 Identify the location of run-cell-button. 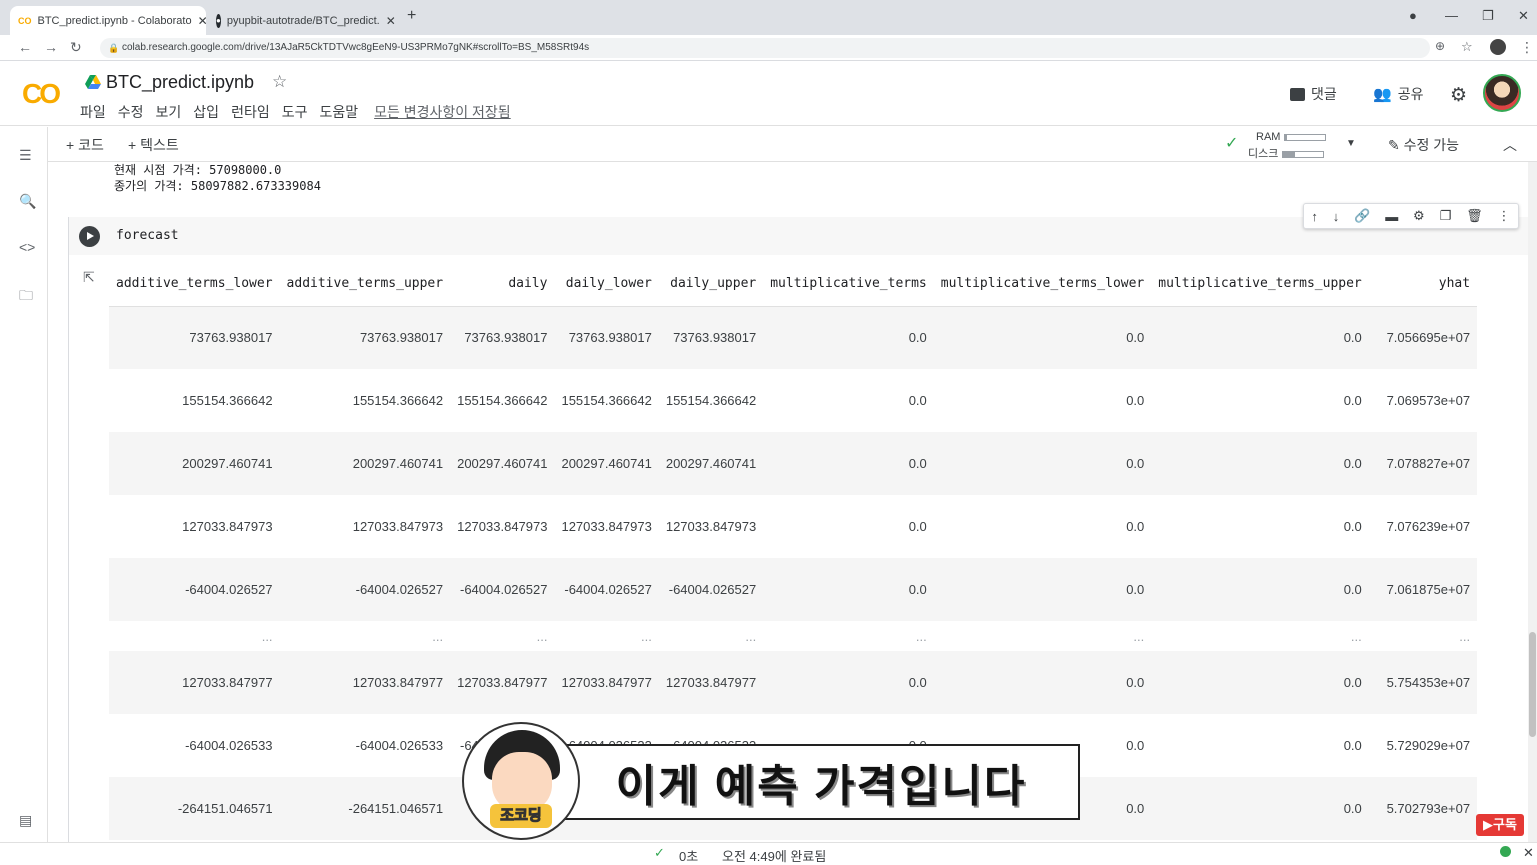
(89, 236).